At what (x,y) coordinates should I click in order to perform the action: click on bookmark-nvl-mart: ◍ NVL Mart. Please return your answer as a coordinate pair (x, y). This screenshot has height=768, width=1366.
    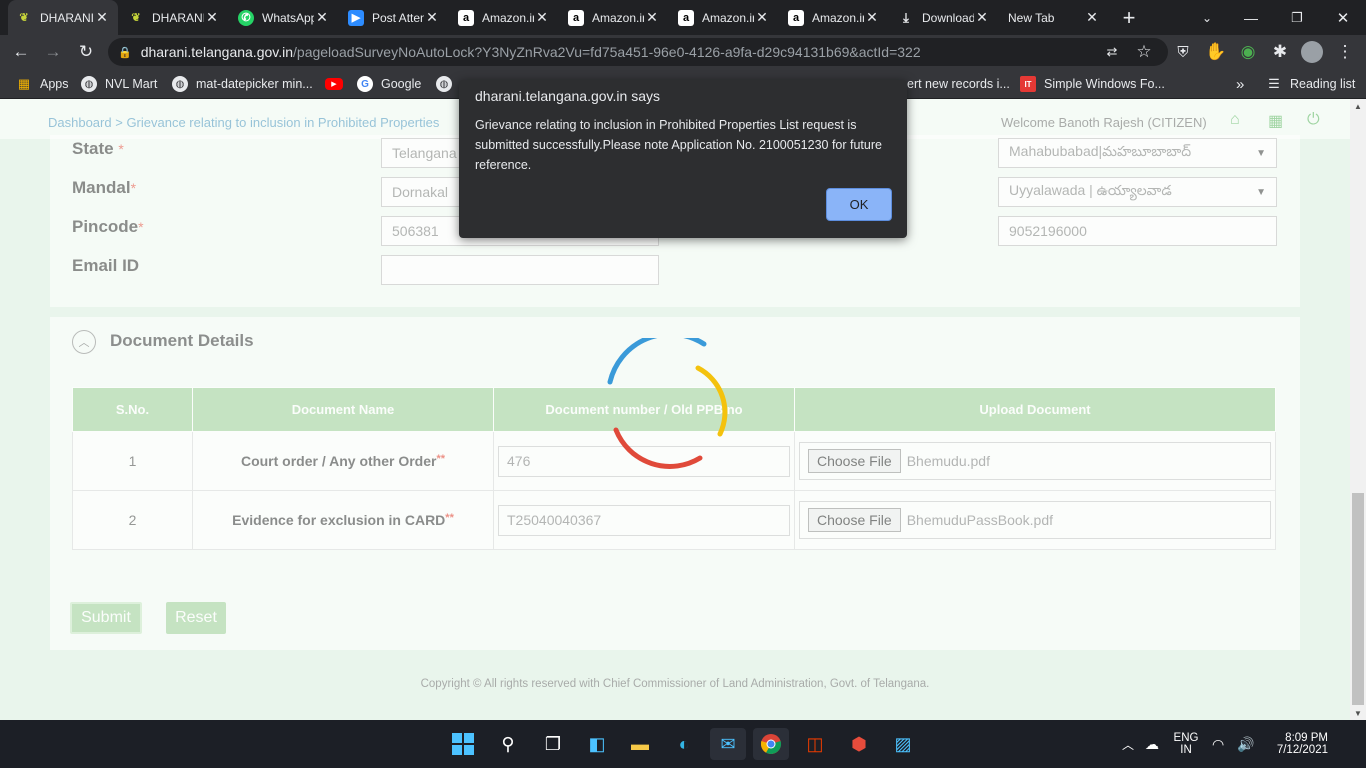
    Looking at the image, I should click on (119, 84).